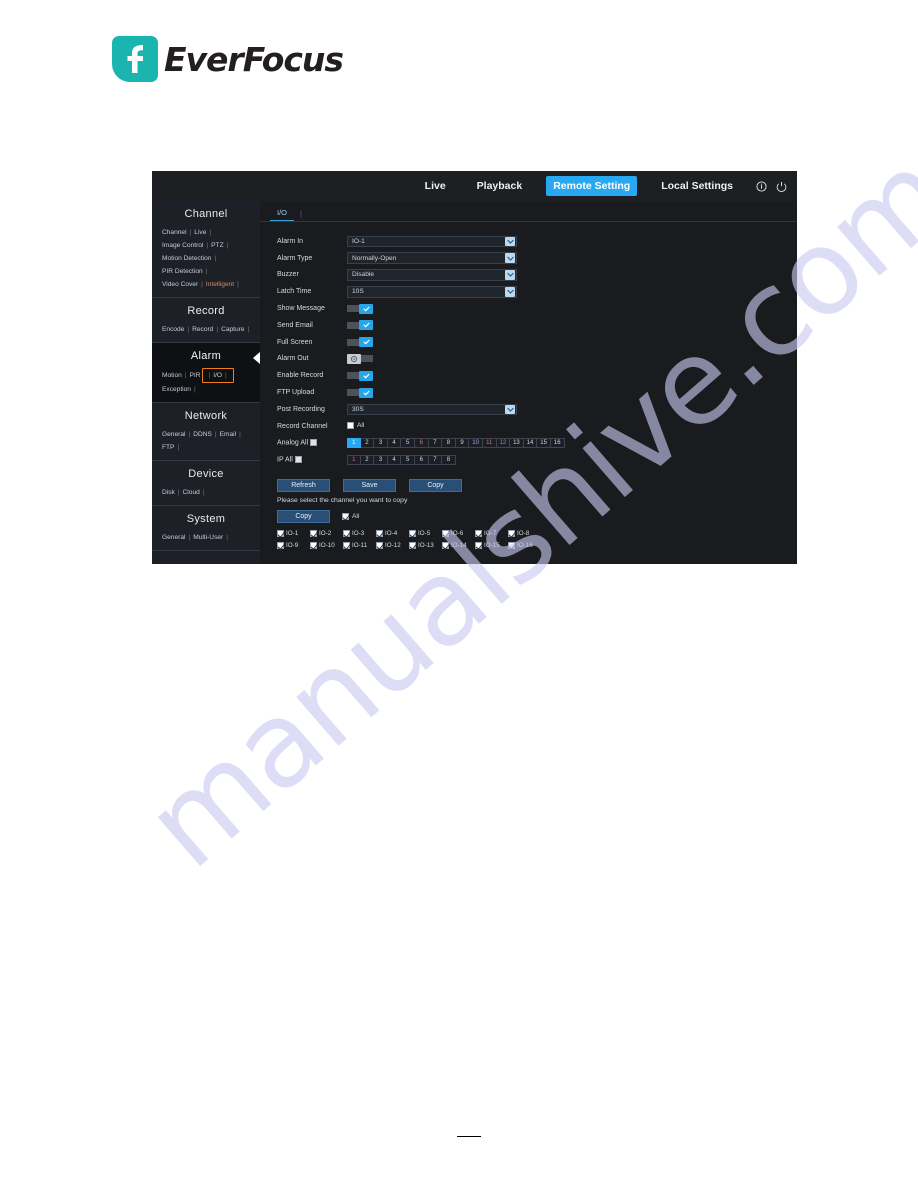 This screenshot has width=918, height=1188. What do you see at coordinates (293, 534) in the screenshot?
I see `io-target-io-1: IO-1` at bounding box center [293, 534].